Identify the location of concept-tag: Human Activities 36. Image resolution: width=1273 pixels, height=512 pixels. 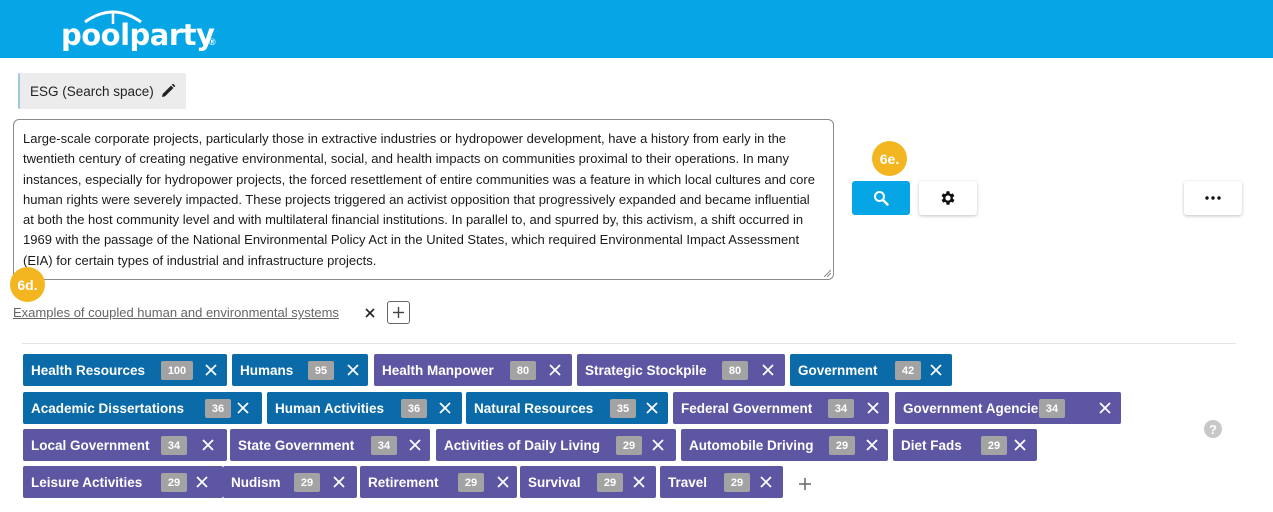
(364, 408).